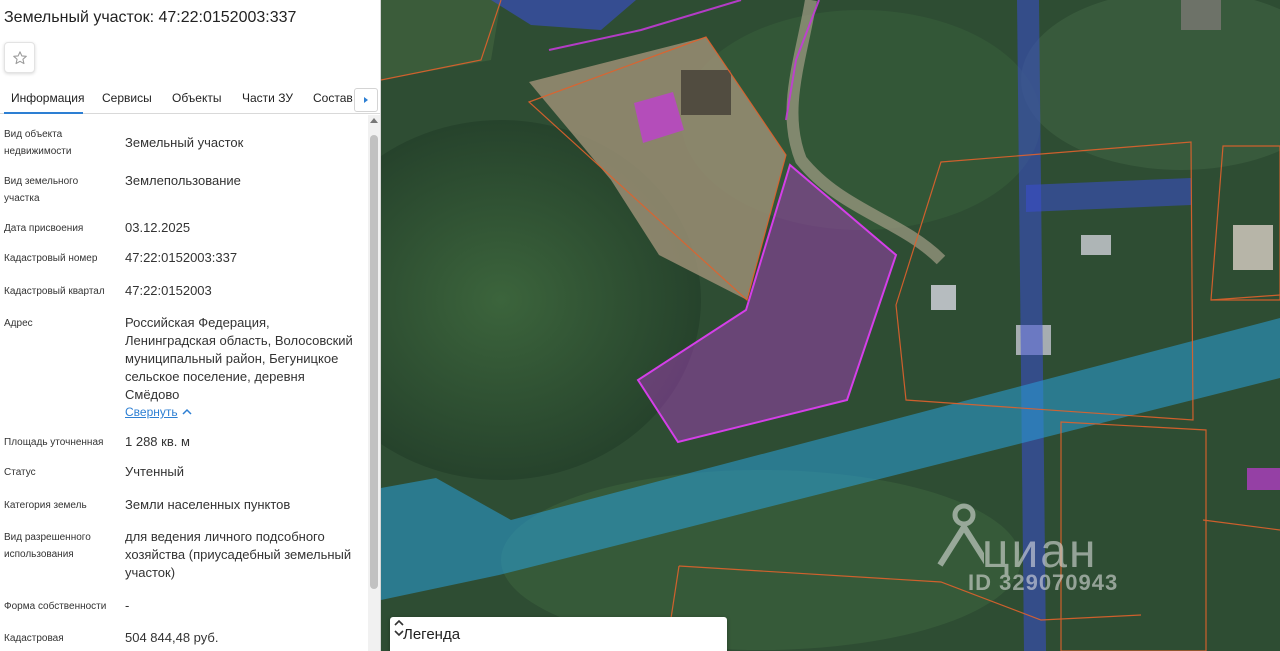  Describe the element at coordinates (399, 628) in the screenshot. I see `chevron-up-down-icon` at that location.